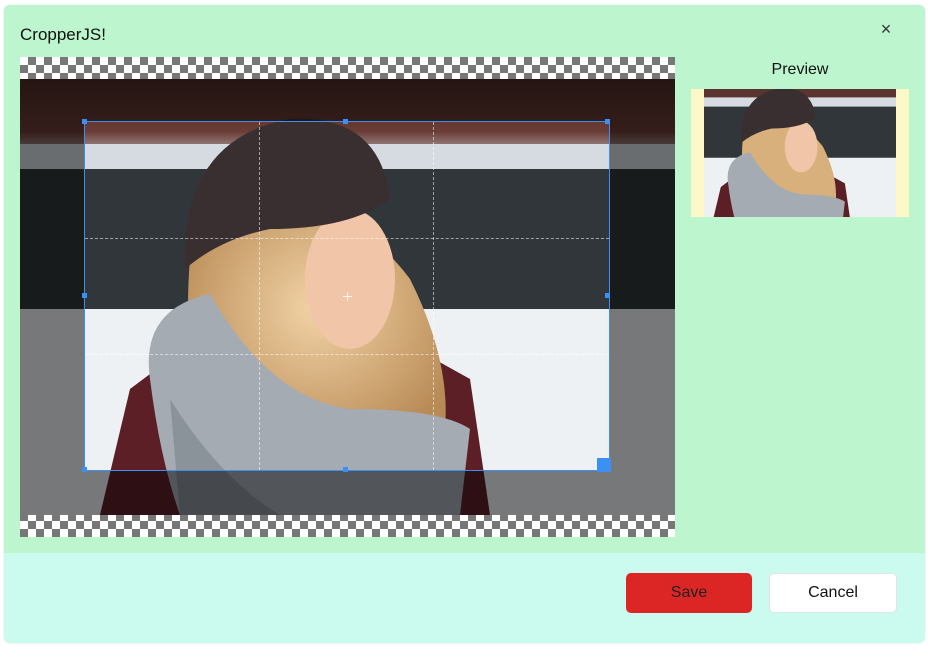 The height and width of the screenshot is (647, 928). I want to click on crop-handle-s, so click(345, 469).